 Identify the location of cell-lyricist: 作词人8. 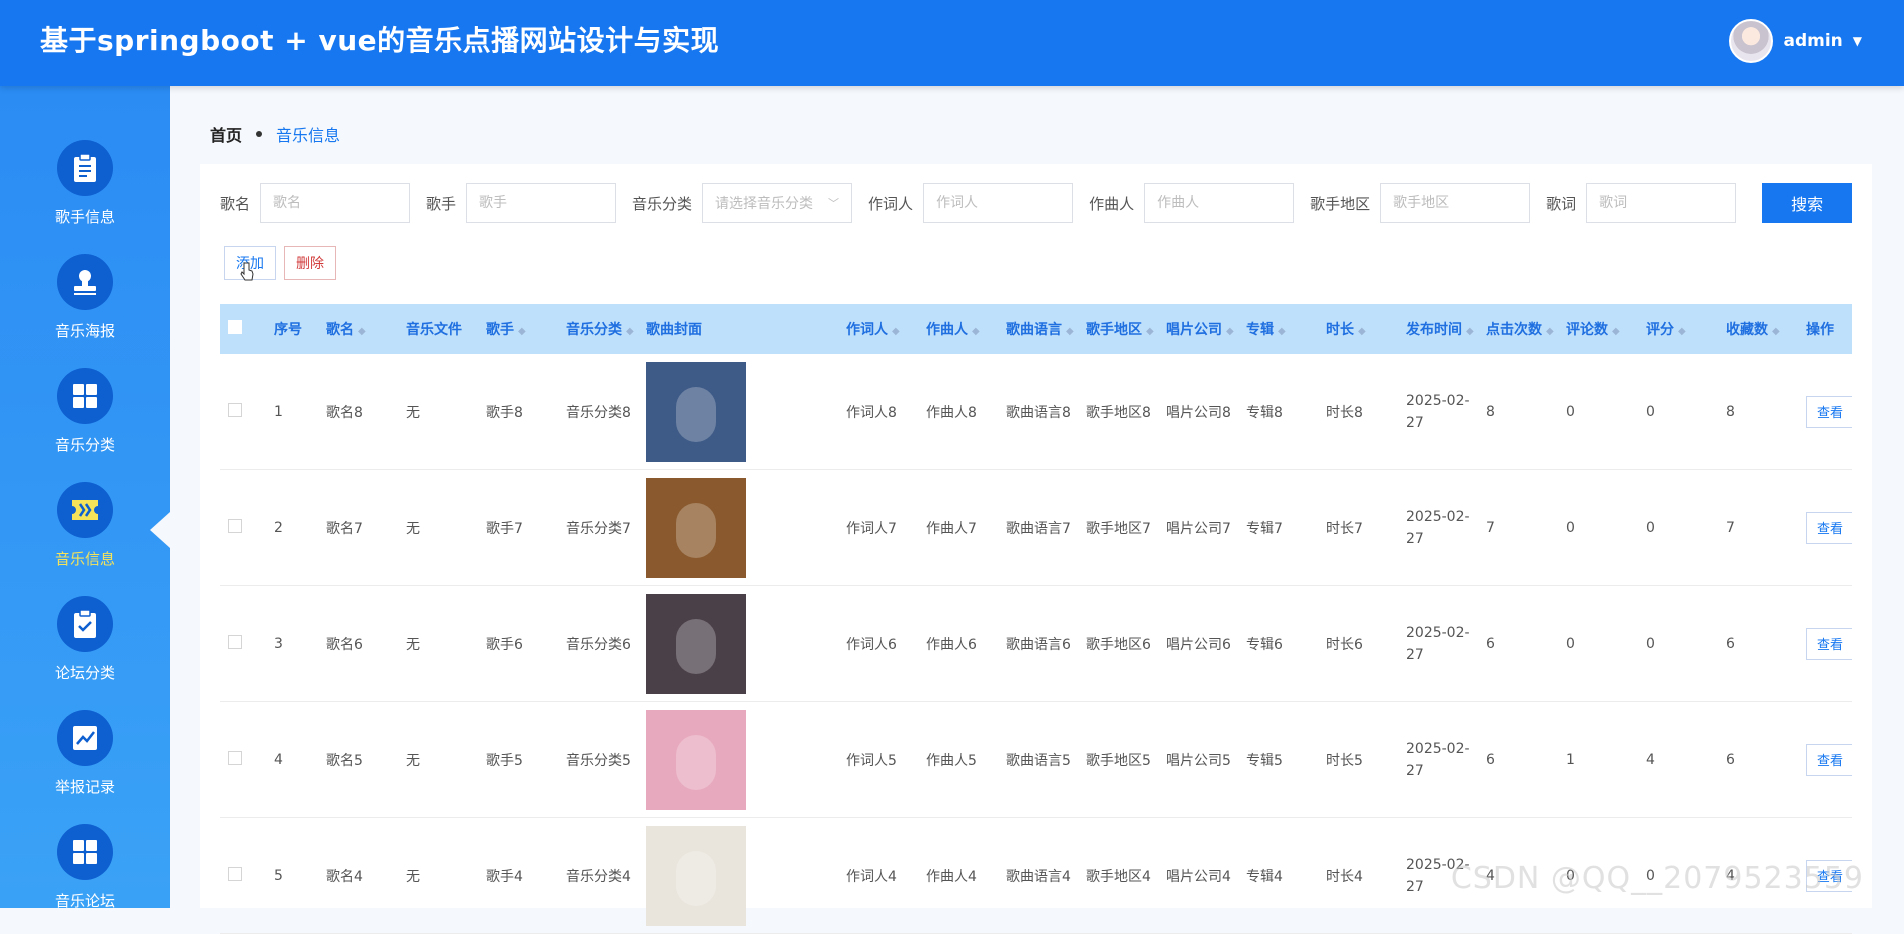
(878, 412).